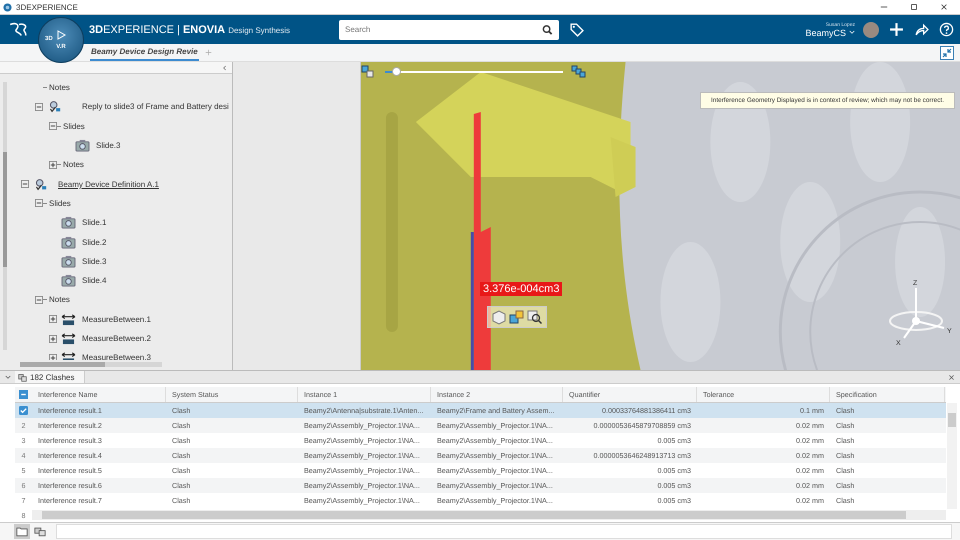  Describe the element at coordinates (7, 7) in the screenshot. I see `app-icon` at that location.